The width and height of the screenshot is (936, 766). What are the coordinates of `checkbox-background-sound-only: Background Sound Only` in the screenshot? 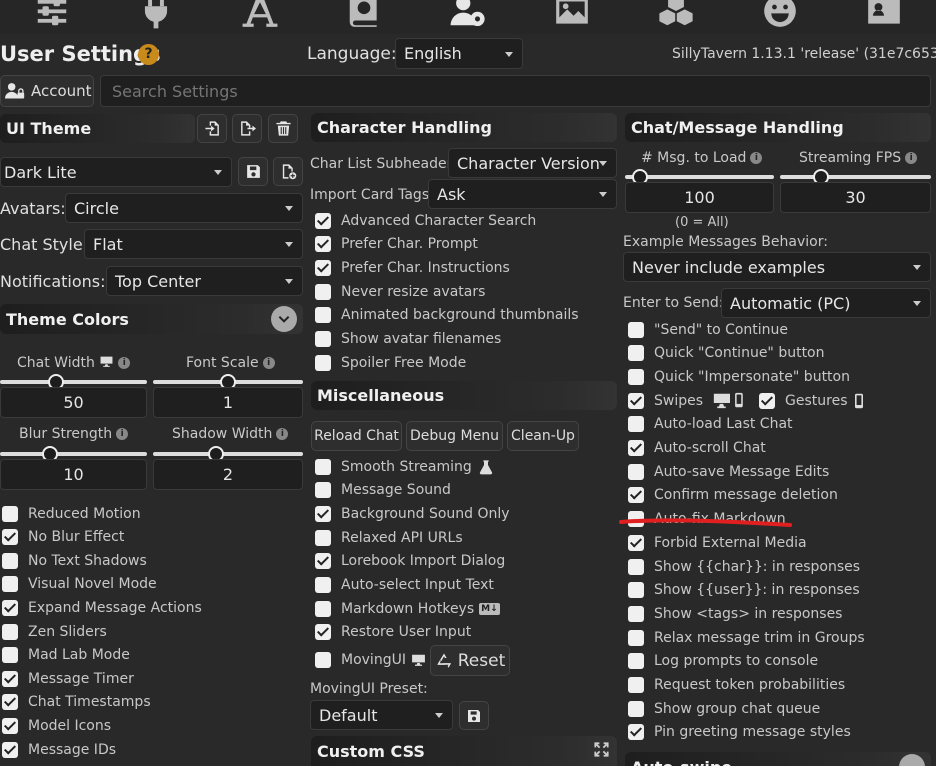 It's located at (412, 513).